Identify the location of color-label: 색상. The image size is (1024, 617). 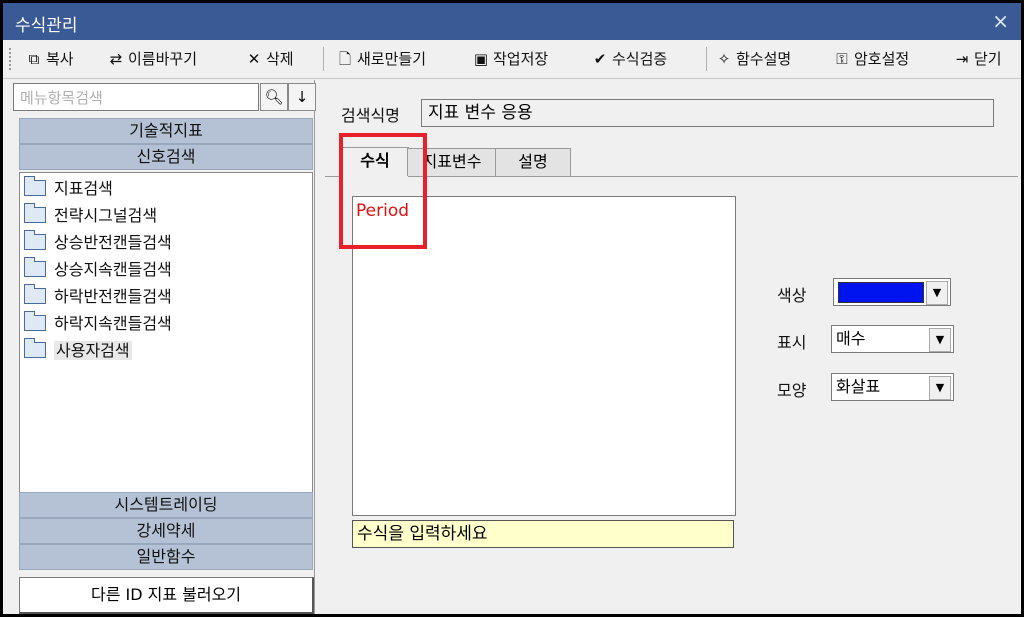
(792, 295).